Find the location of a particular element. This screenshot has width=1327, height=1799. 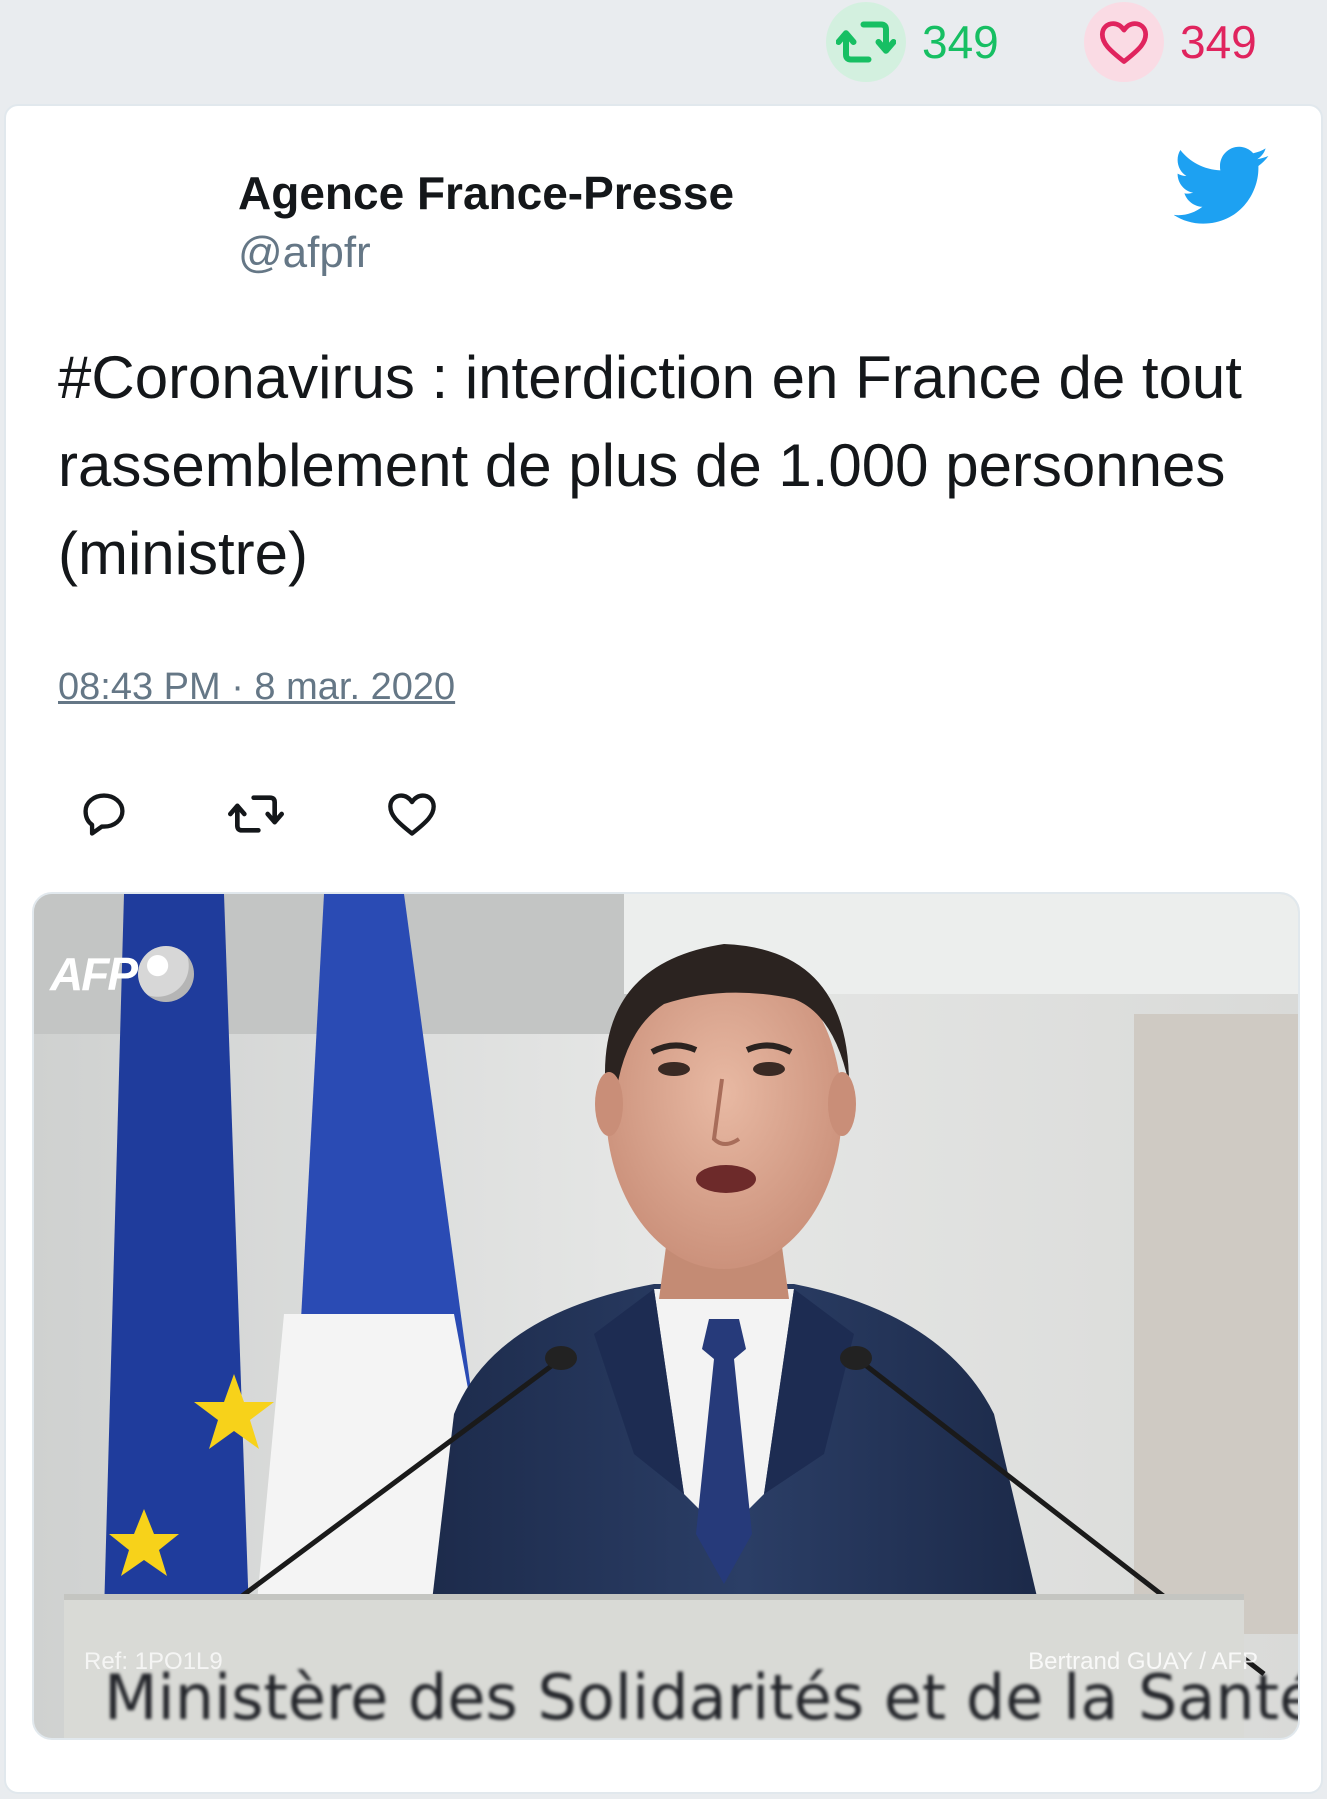

author-name: Agence France-Presse is located at coordinates (486, 193).